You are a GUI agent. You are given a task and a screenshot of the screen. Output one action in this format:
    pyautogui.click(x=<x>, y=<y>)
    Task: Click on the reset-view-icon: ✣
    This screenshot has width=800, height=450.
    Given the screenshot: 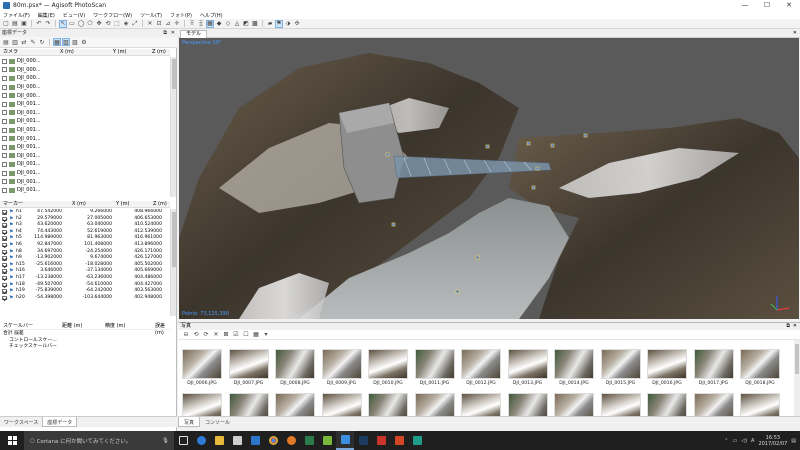 What is the action you would take?
    pyautogui.click(x=297, y=24)
    